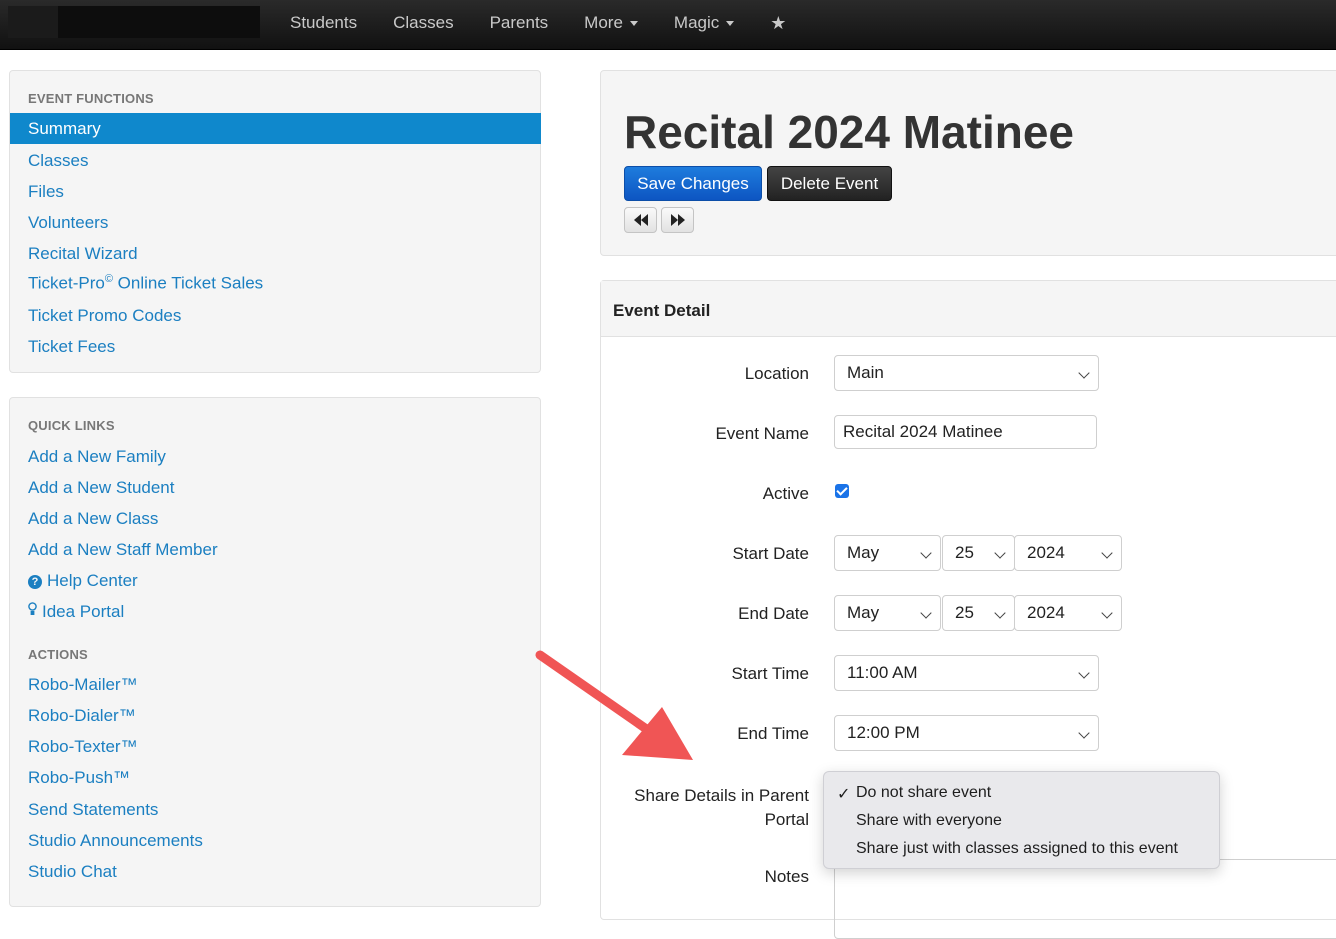  I want to click on event-functions-header: EVENT FUNCTIONS, so click(91, 98).